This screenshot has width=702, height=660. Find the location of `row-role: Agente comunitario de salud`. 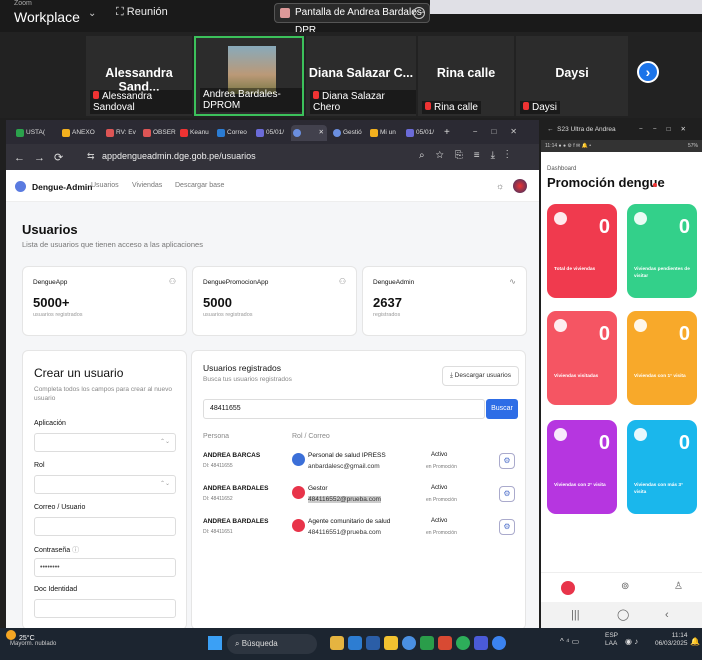

row-role: Agente comunitario de salud is located at coordinates (349, 521).